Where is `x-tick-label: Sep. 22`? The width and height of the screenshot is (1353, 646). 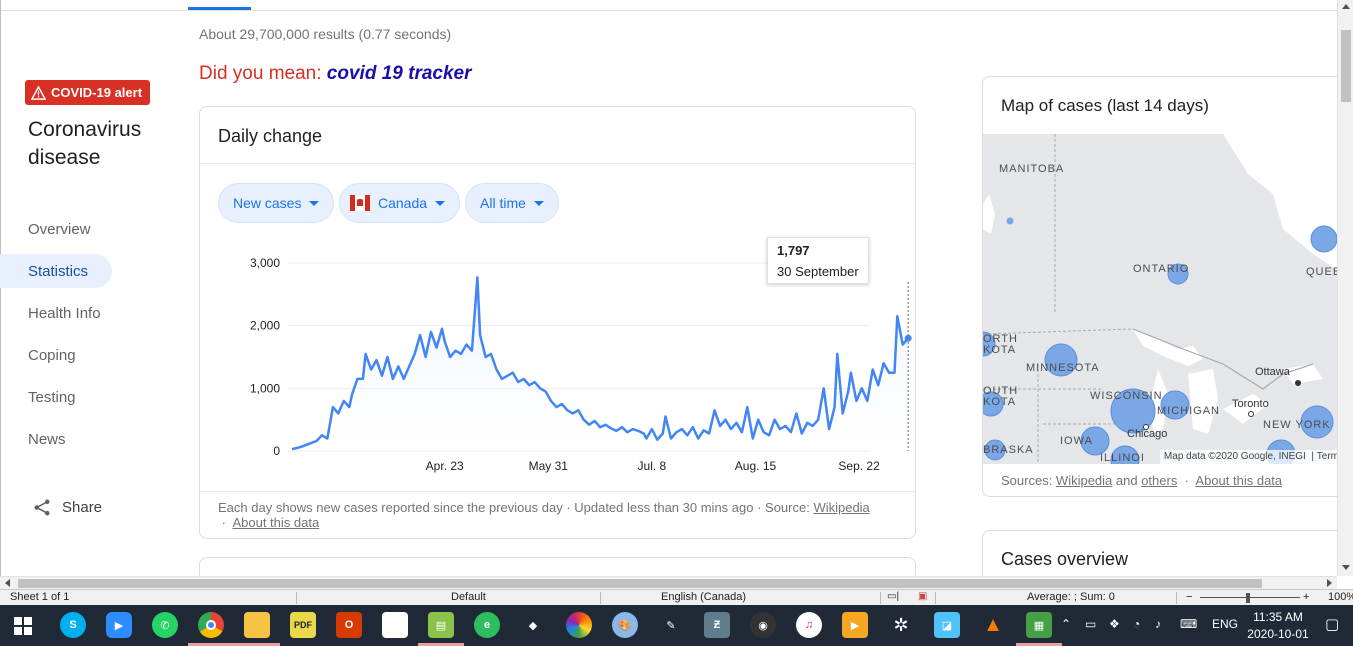
x-tick-label: Sep. 22 is located at coordinates (859, 466).